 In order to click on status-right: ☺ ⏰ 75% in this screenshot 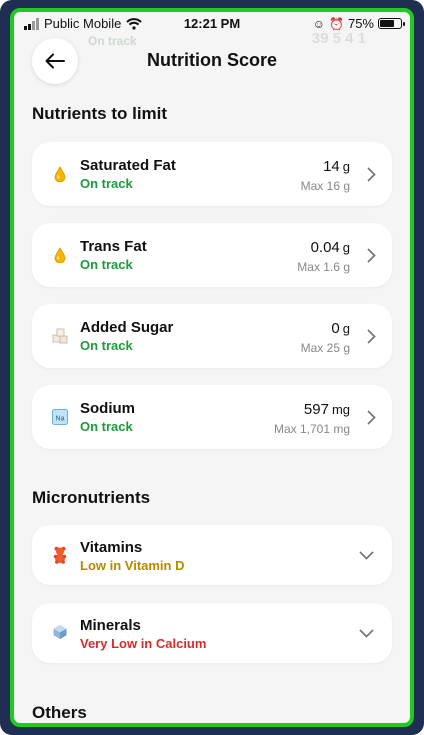, I will do `click(358, 23)`.